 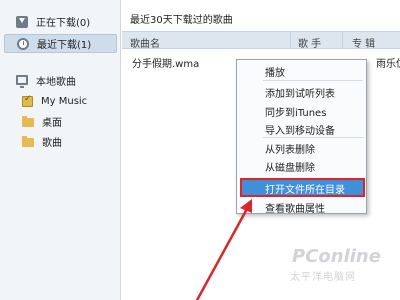 What do you see at coordinates (52, 143) in the screenshot?
I see `sidebar-item-label: 歌曲` at bounding box center [52, 143].